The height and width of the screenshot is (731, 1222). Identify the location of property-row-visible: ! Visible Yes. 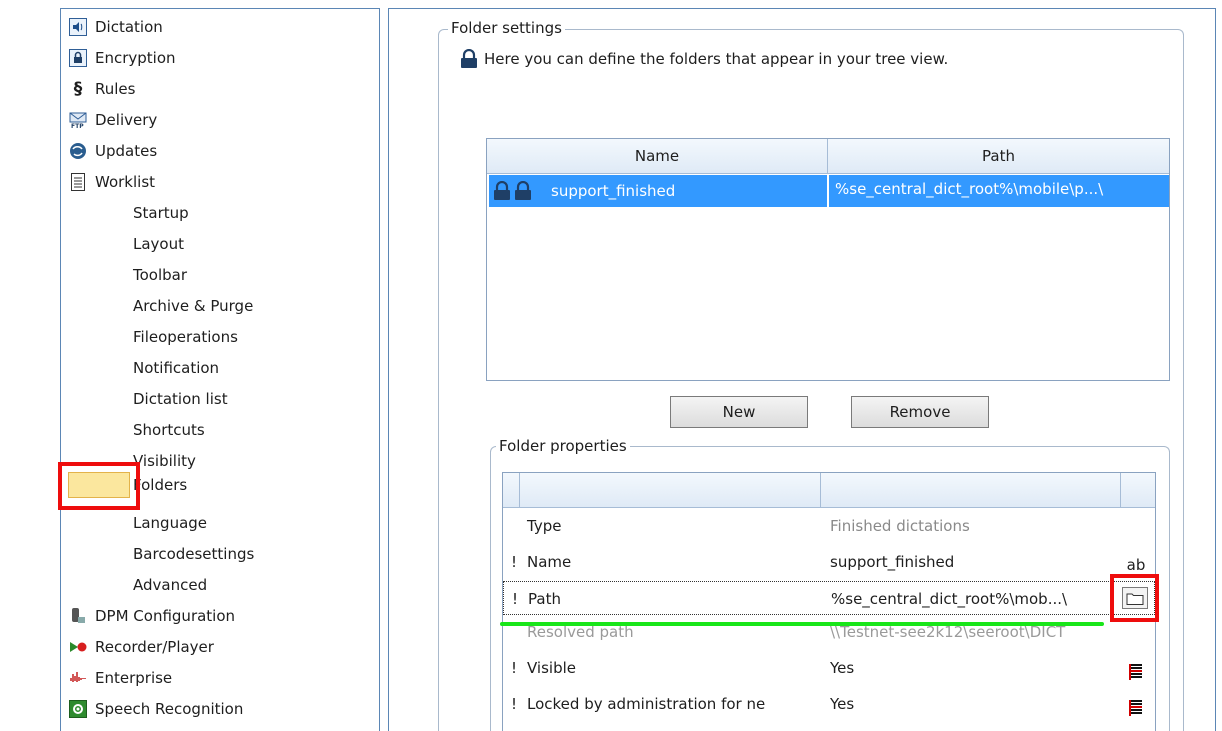
(829, 668).